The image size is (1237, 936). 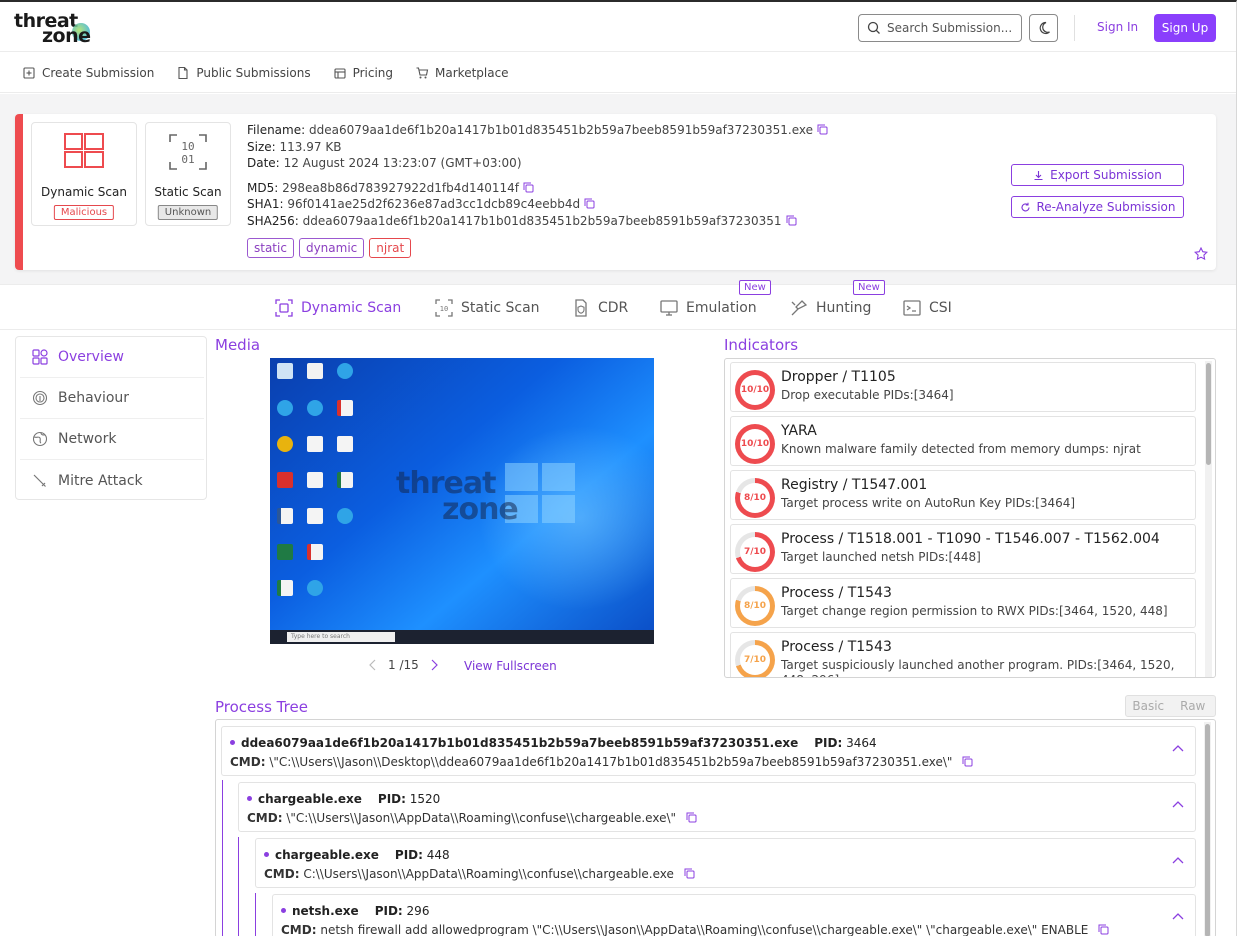 What do you see at coordinates (1043, 28) in the screenshot?
I see `theme-toggle-button` at bounding box center [1043, 28].